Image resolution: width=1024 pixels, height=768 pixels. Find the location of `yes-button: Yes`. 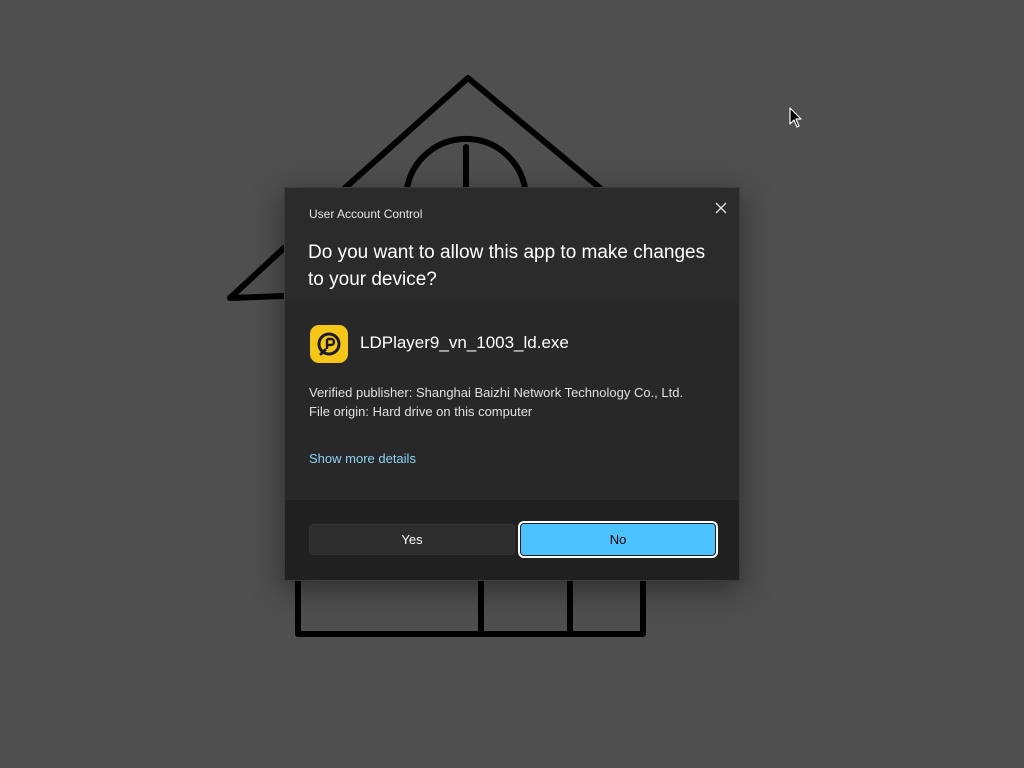

yes-button: Yes is located at coordinates (412, 539).